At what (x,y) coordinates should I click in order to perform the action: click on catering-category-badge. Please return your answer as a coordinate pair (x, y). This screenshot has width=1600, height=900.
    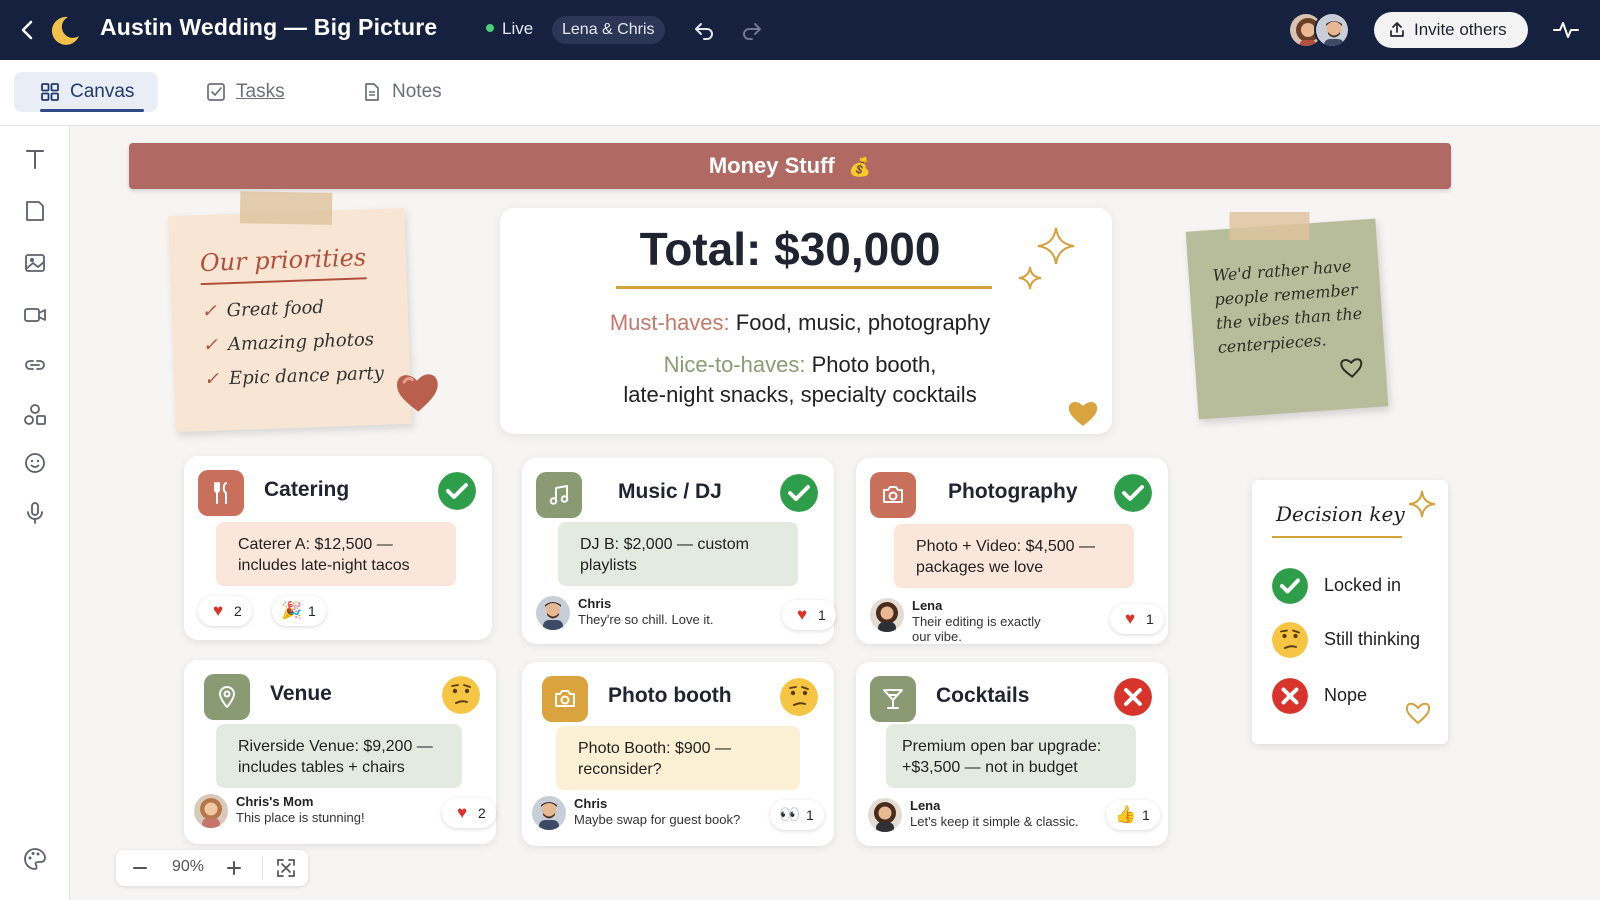
    Looking at the image, I should click on (221, 493).